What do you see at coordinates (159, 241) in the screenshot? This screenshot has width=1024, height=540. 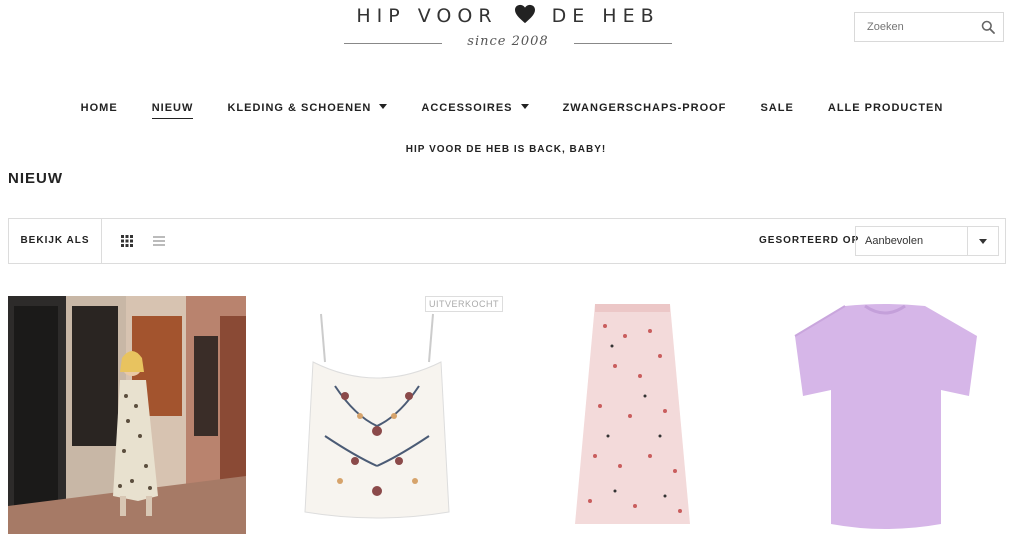 I see `list-view-icon` at bounding box center [159, 241].